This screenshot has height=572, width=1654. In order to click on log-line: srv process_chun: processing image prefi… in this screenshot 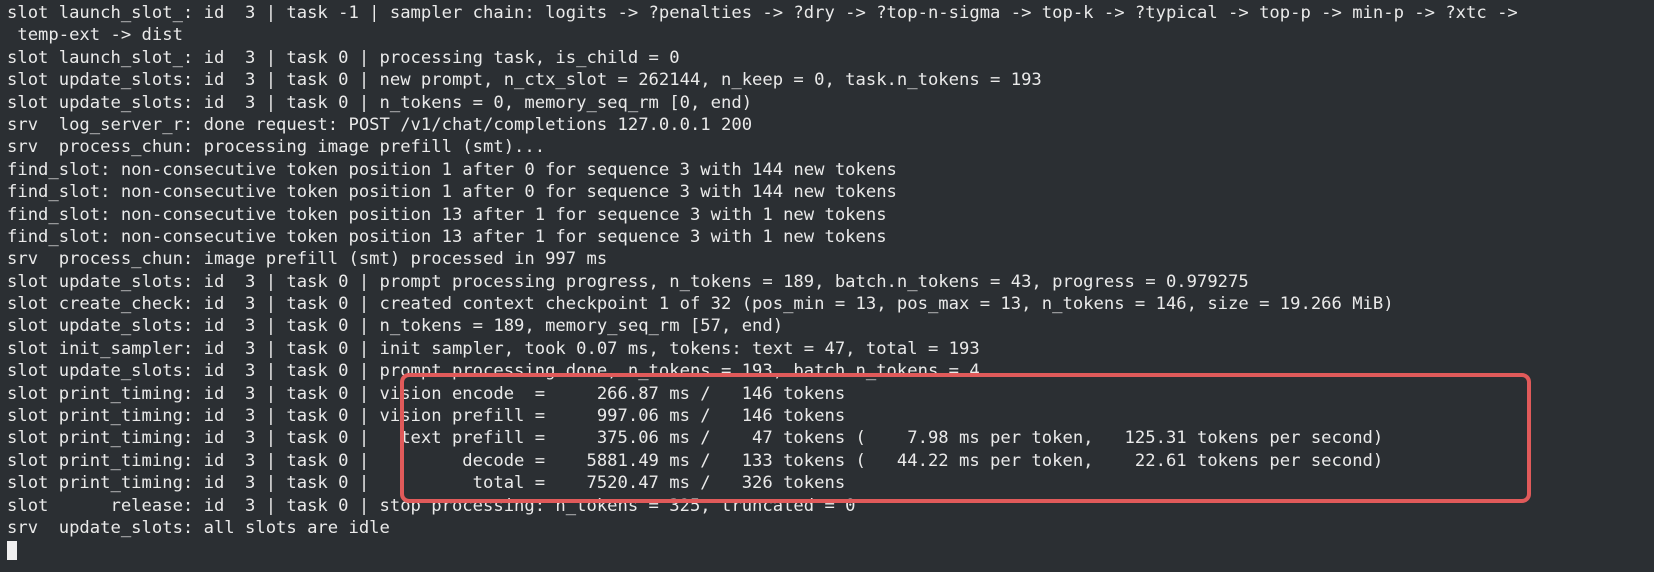, I will do `click(276, 147)`.